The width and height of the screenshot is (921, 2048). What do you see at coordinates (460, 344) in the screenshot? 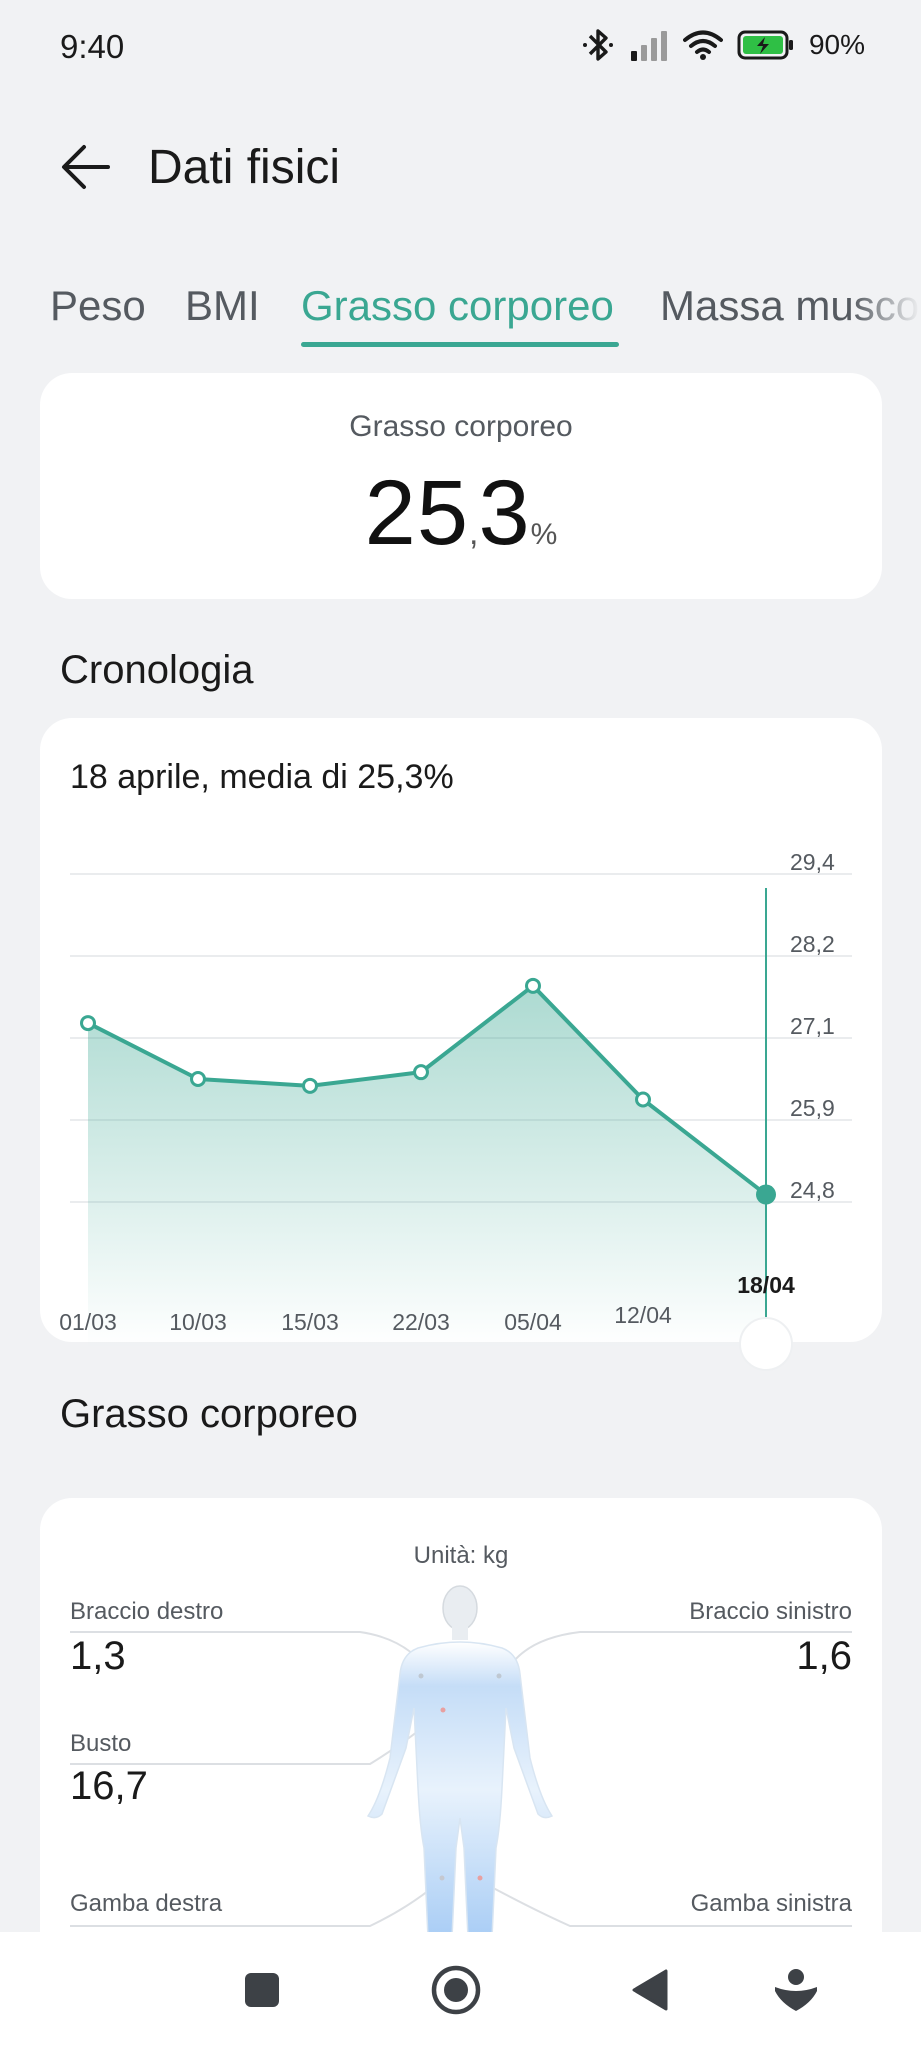
I see `active-tab-indicator` at bounding box center [460, 344].